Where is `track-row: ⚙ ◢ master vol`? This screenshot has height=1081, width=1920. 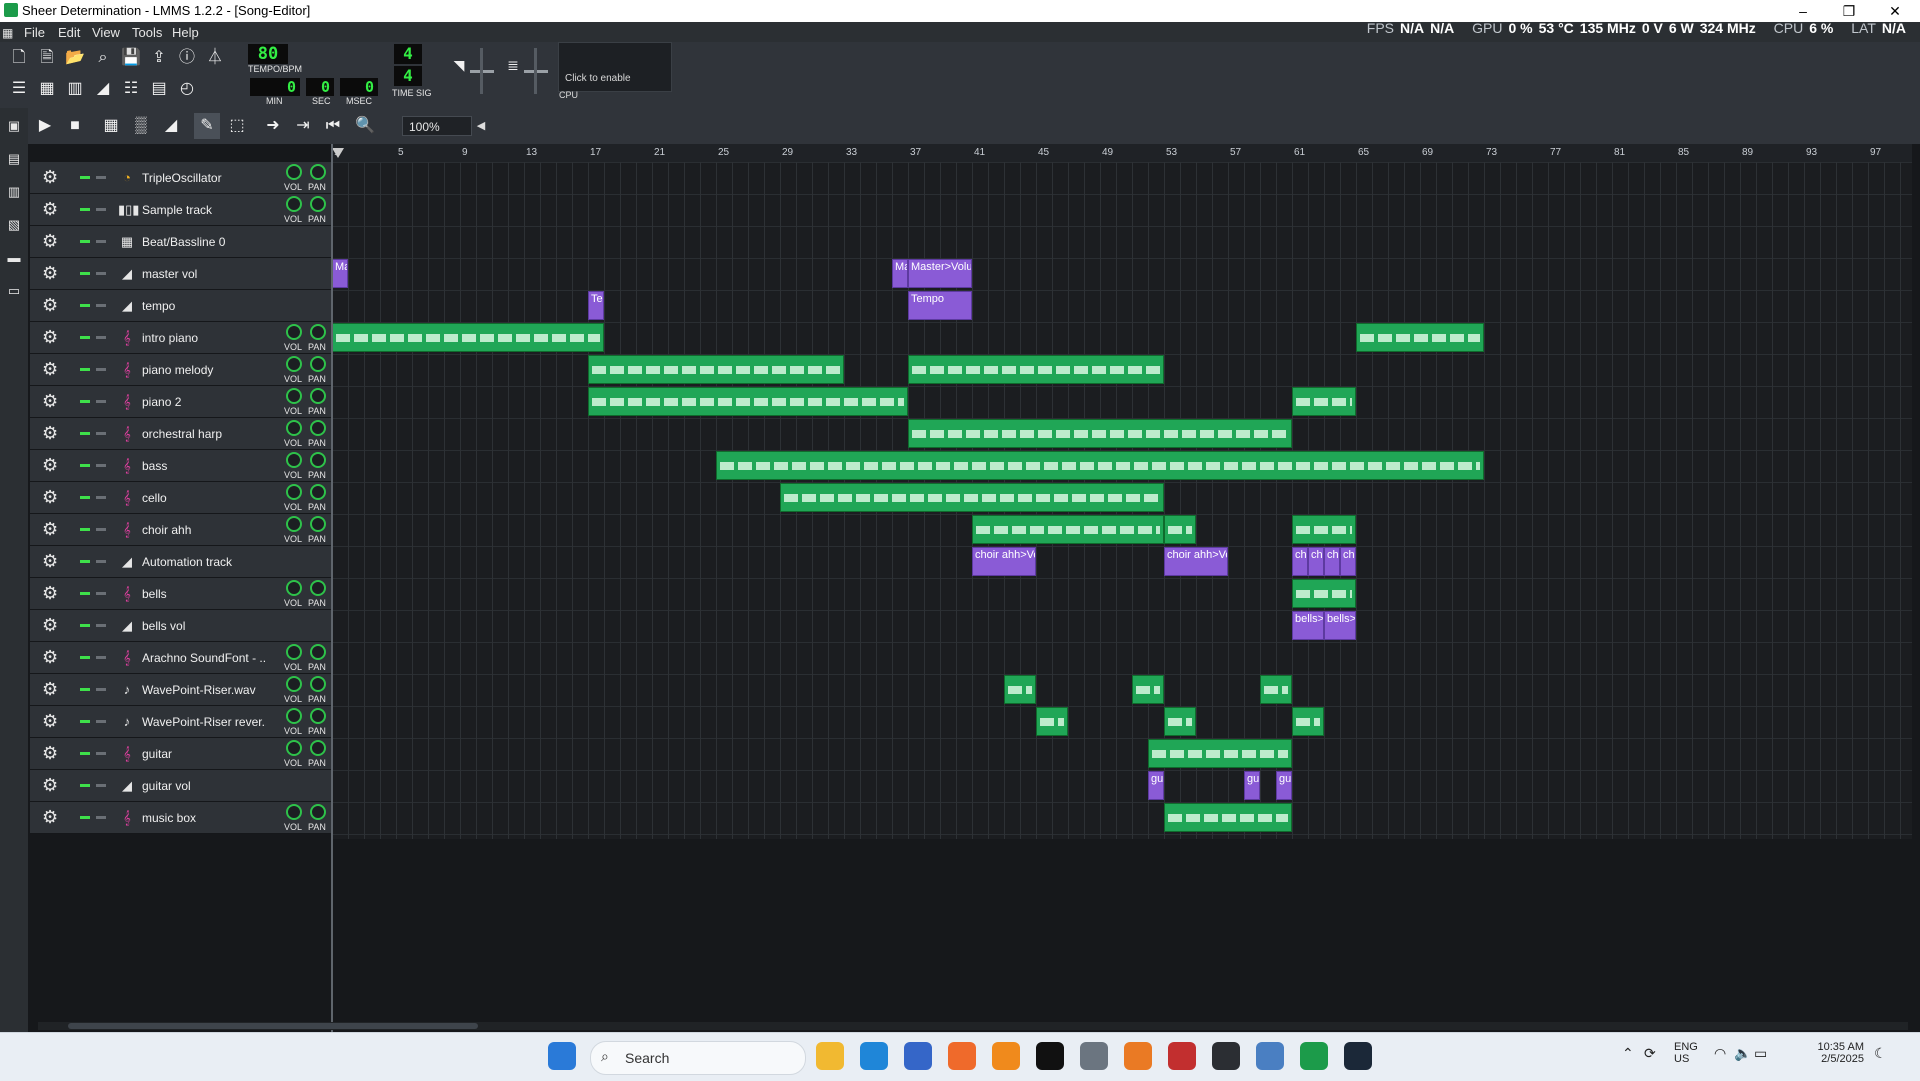
track-row: ⚙ ◢ master vol is located at coordinates (181, 274).